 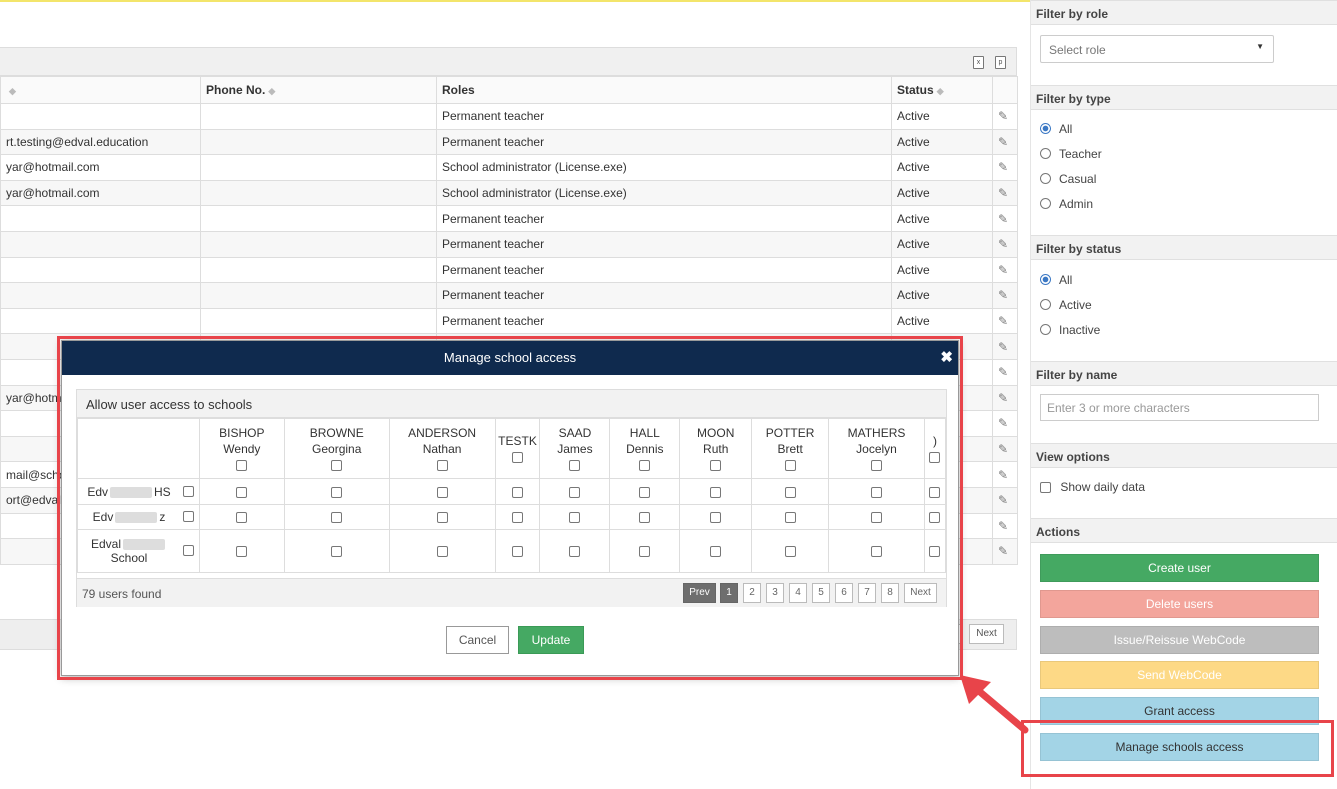 I want to click on issue-webcode-button: Issue/Reissue WebCode, so click(x=1179, y=640).